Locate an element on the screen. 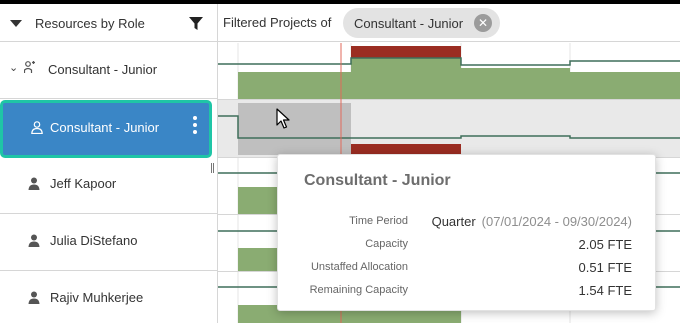 This screenshot has width=680, height=323. tooltip-key: Unstaffed Allocation is located at coordinates (359, 267).